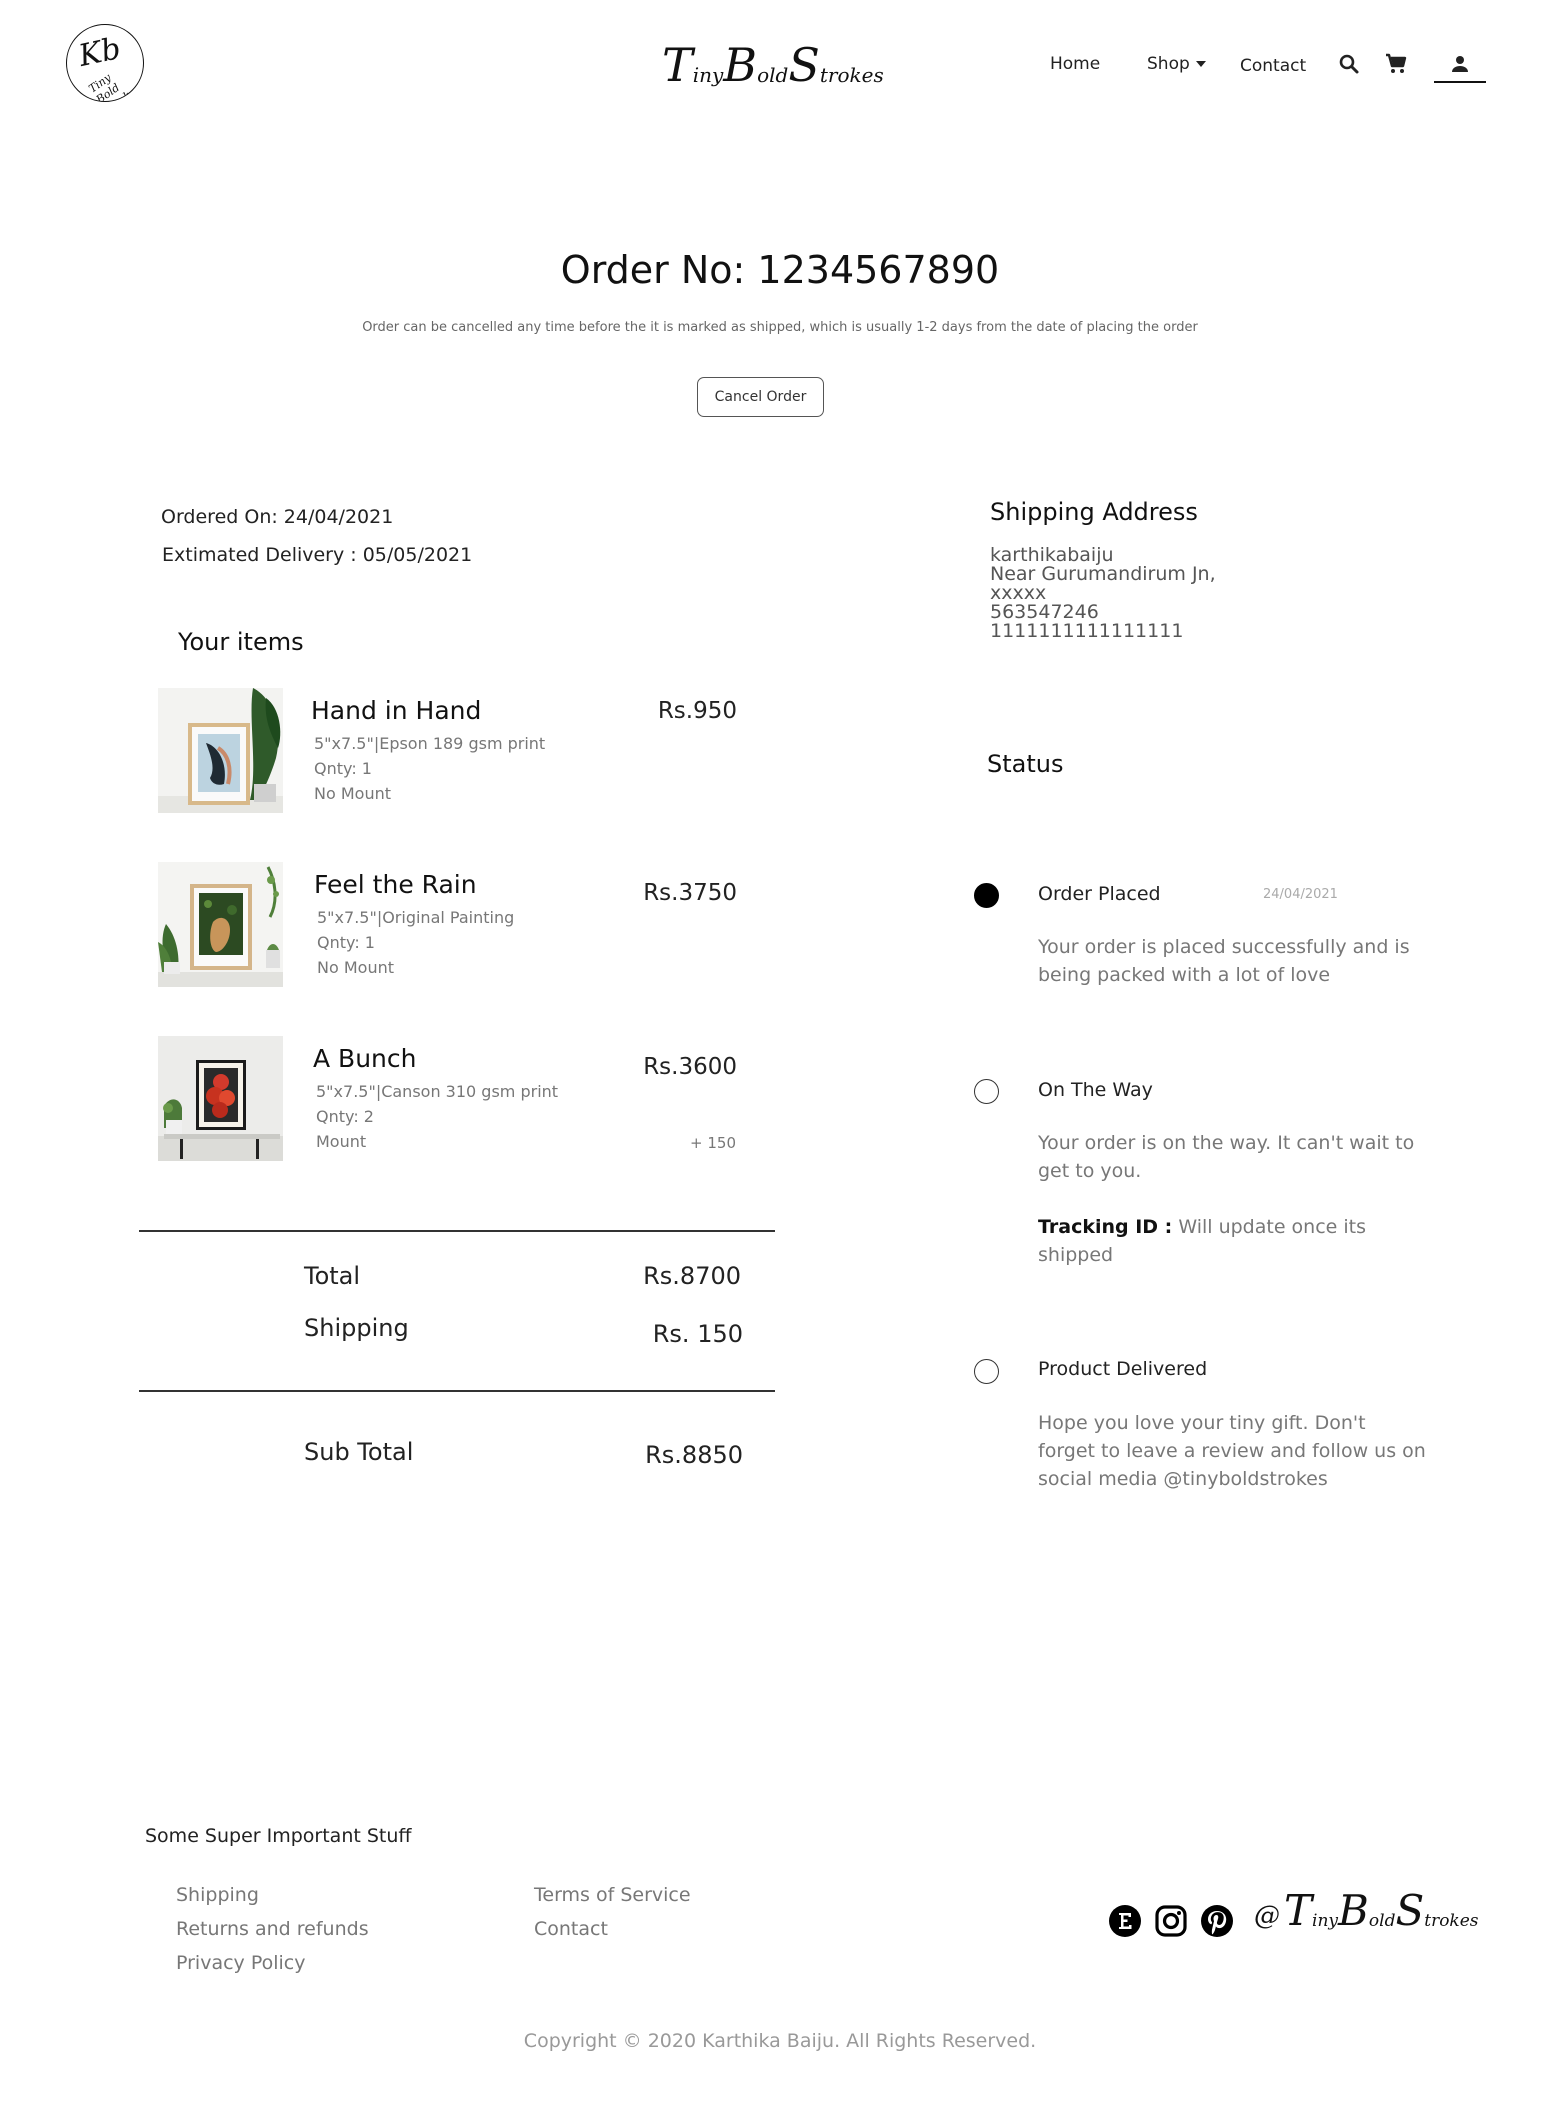 The height and width of the screenshot is (2126, 1560). What do you see at coordinates (1075, 64) in the screenshot?
I see `nav-home-link: Home` at bounding box center [1075, 64].